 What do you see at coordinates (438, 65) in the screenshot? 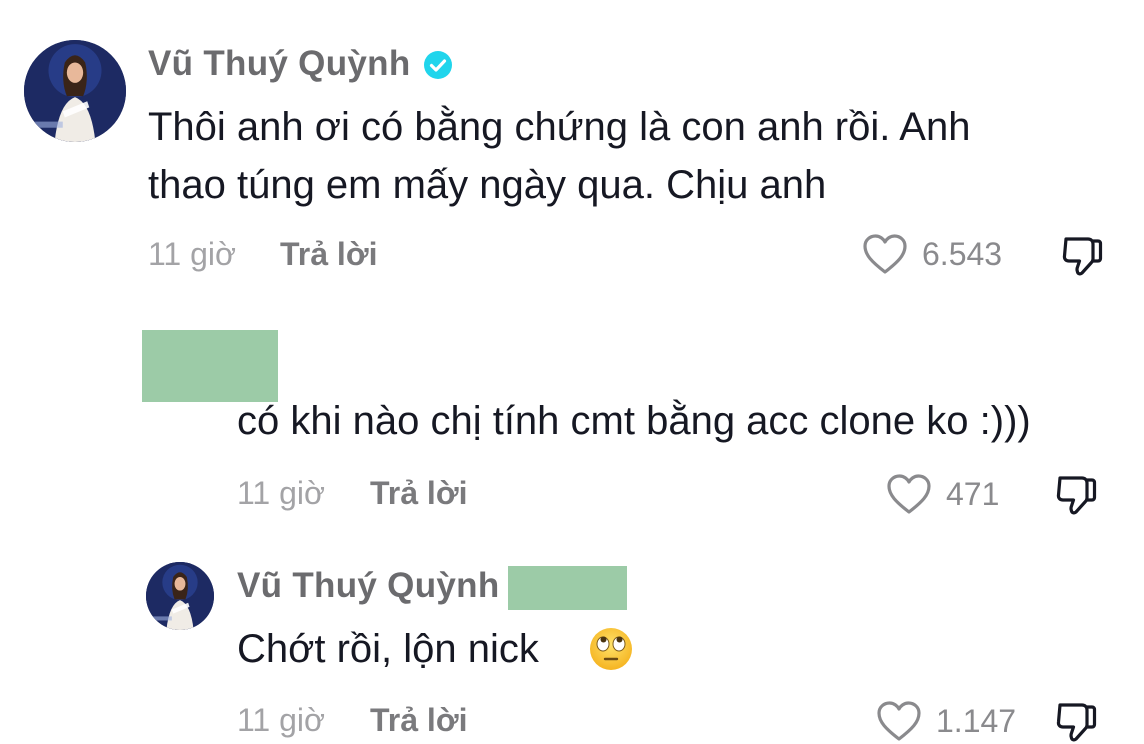
I see `verified-badge-icon` at bounding box center [438, 65].